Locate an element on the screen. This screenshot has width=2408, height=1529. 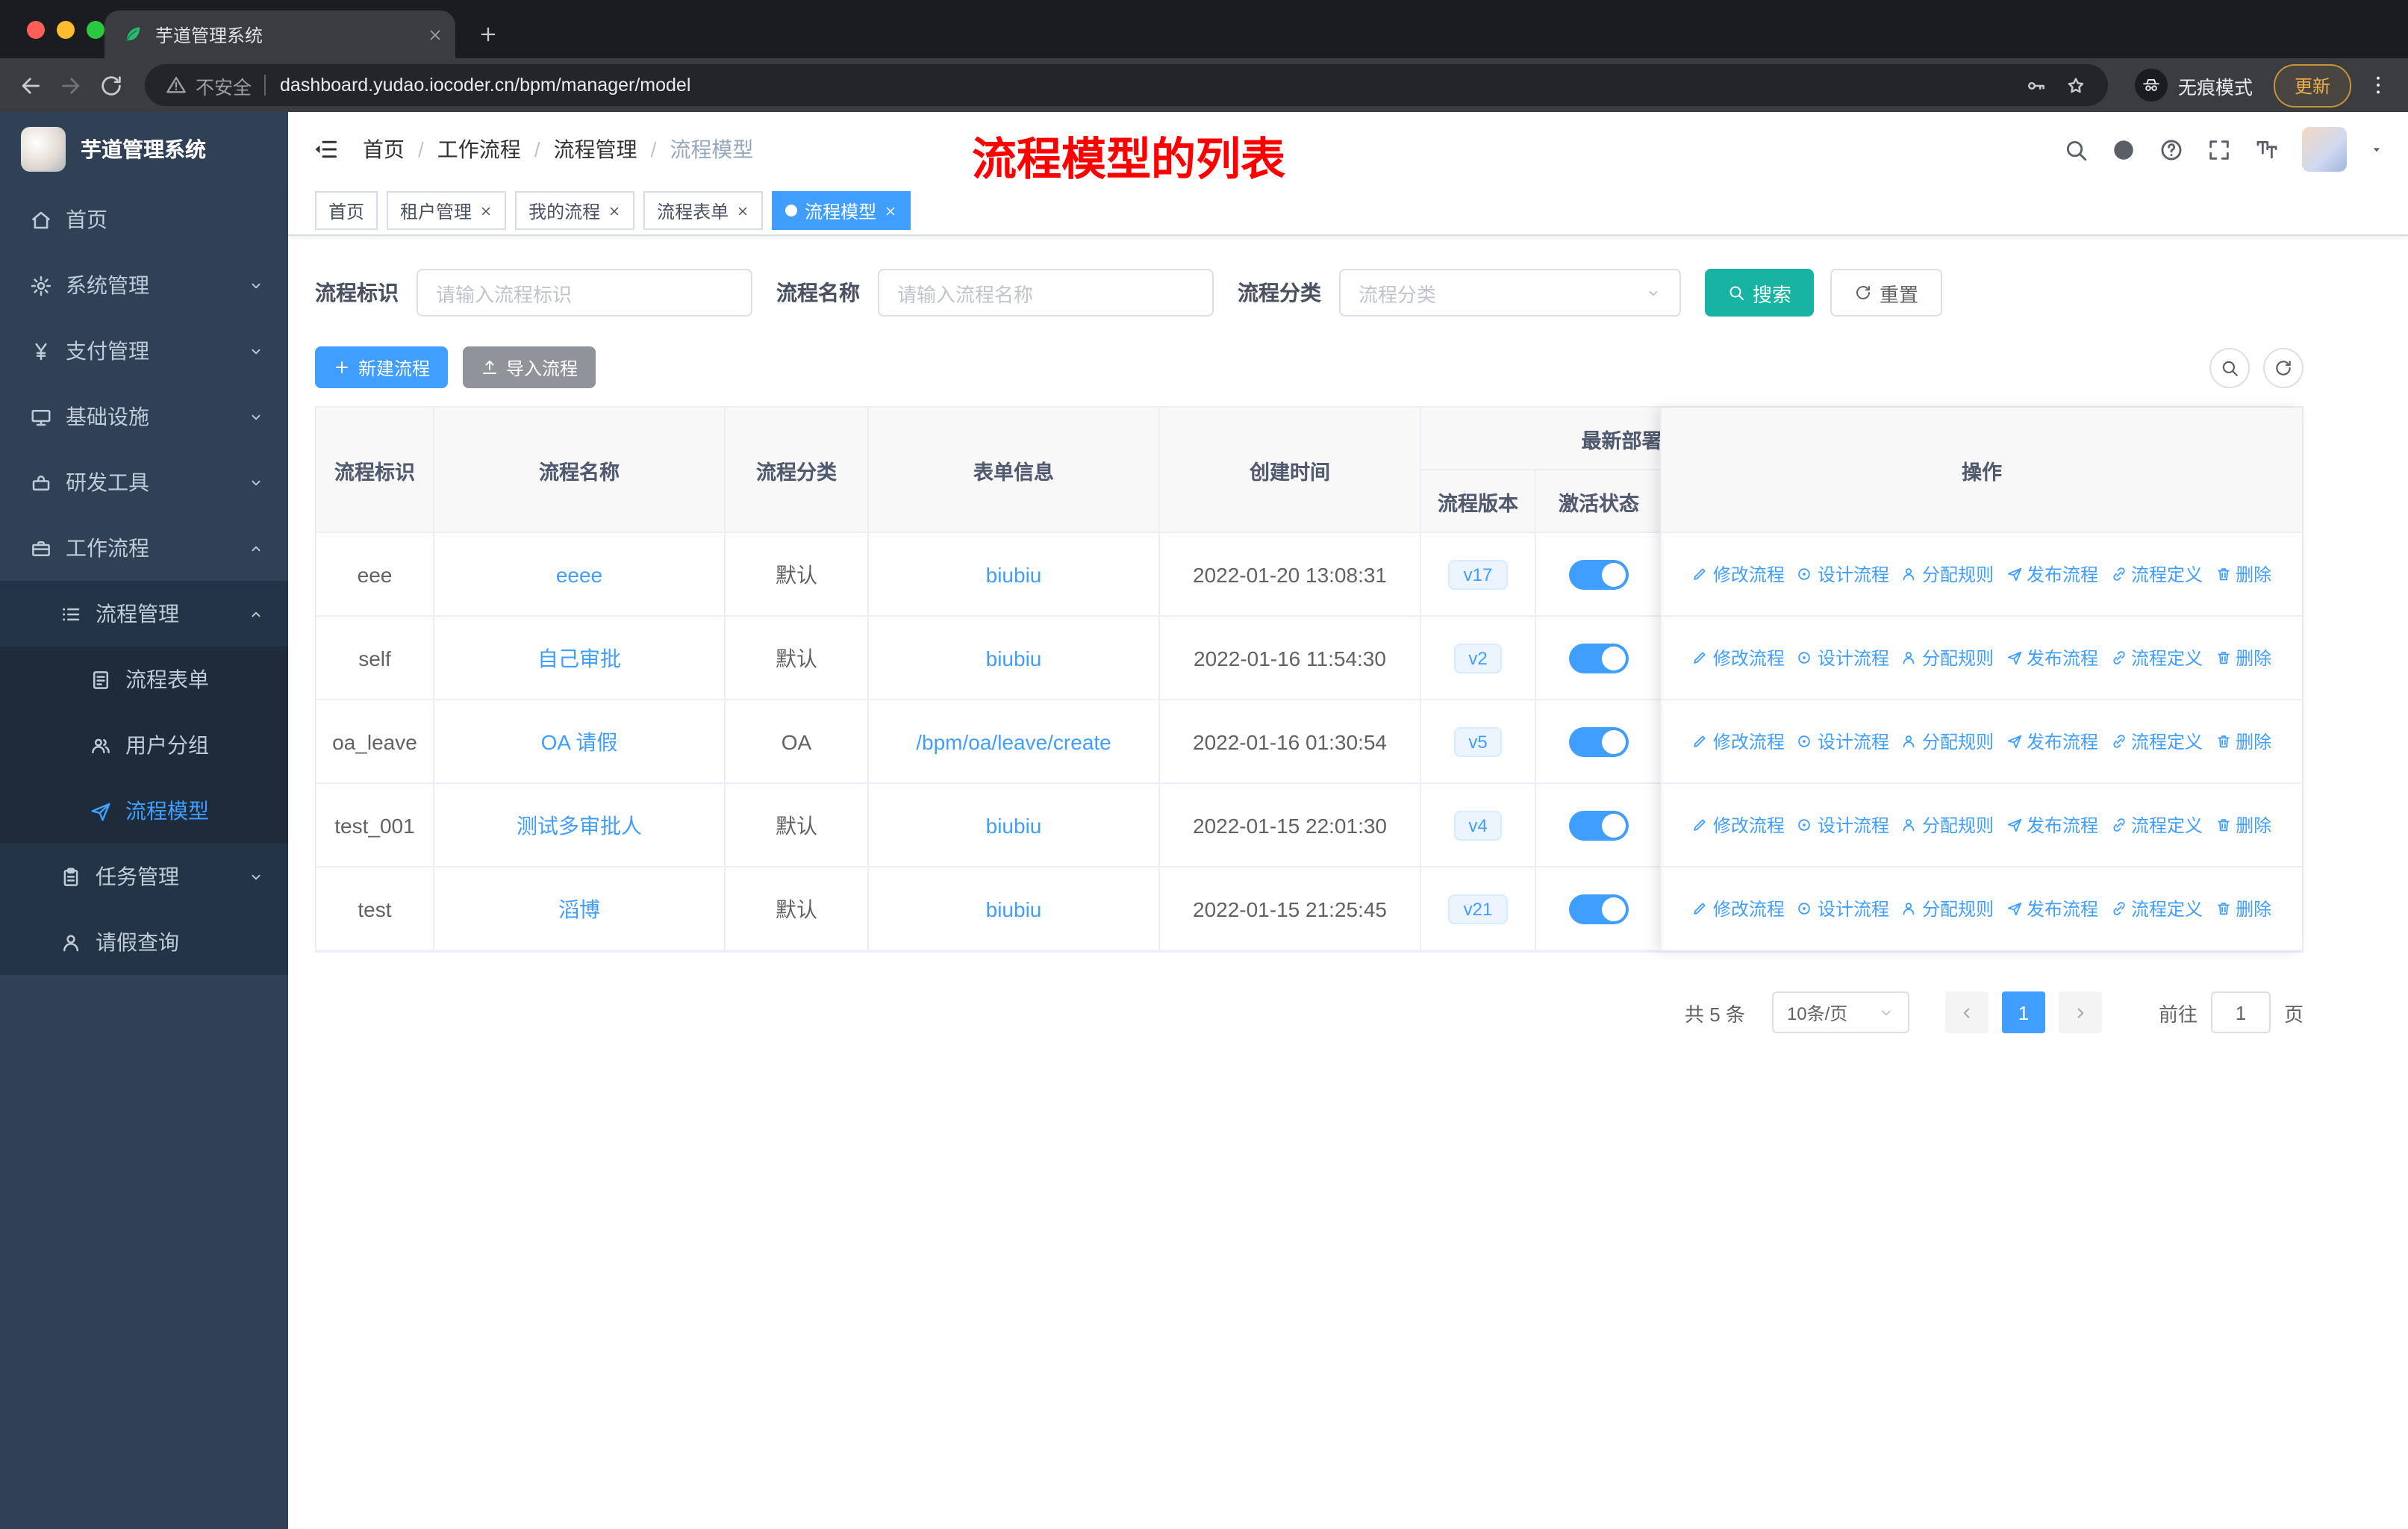
process-name-link: 滔博 is located at coordinates (579, 909).